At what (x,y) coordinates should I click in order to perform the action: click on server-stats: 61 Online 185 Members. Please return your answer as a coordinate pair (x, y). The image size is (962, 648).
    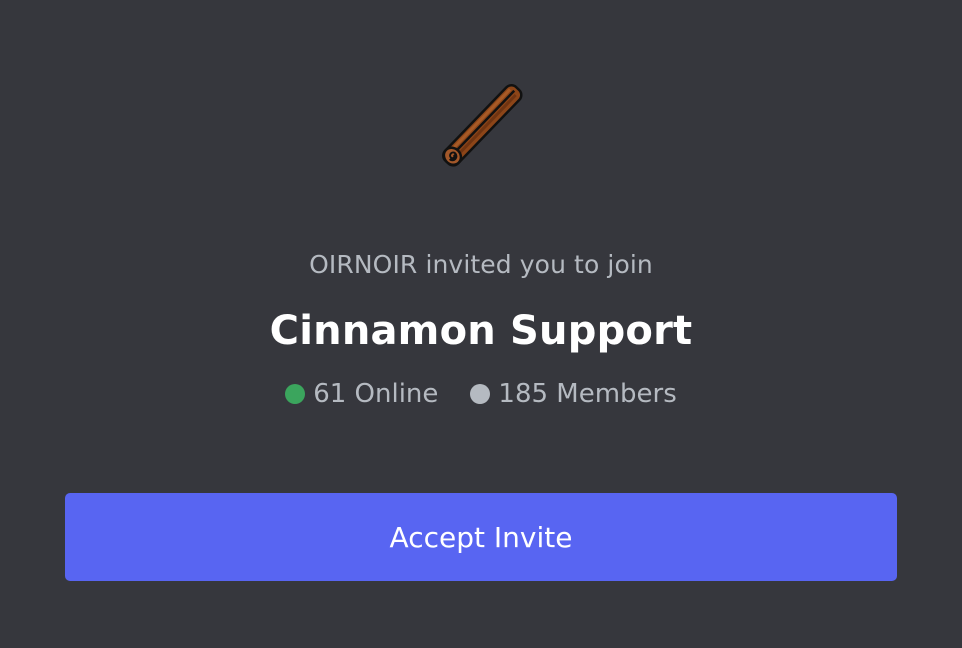
    Looking at the image, I should click on (481, 394).